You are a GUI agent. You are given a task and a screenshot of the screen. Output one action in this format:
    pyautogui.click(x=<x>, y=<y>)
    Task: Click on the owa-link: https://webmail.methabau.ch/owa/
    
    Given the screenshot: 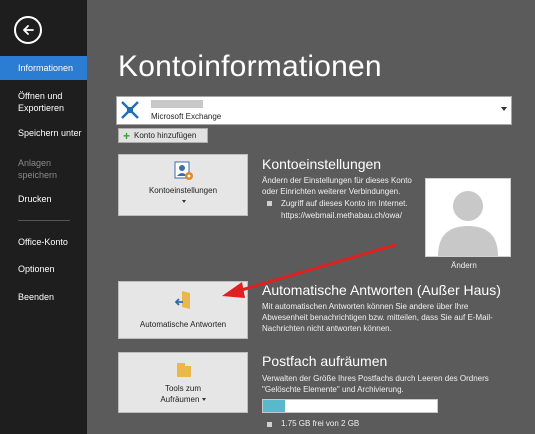 What is the action you would take?
    pyautogui.click(x=341, y=215)
    